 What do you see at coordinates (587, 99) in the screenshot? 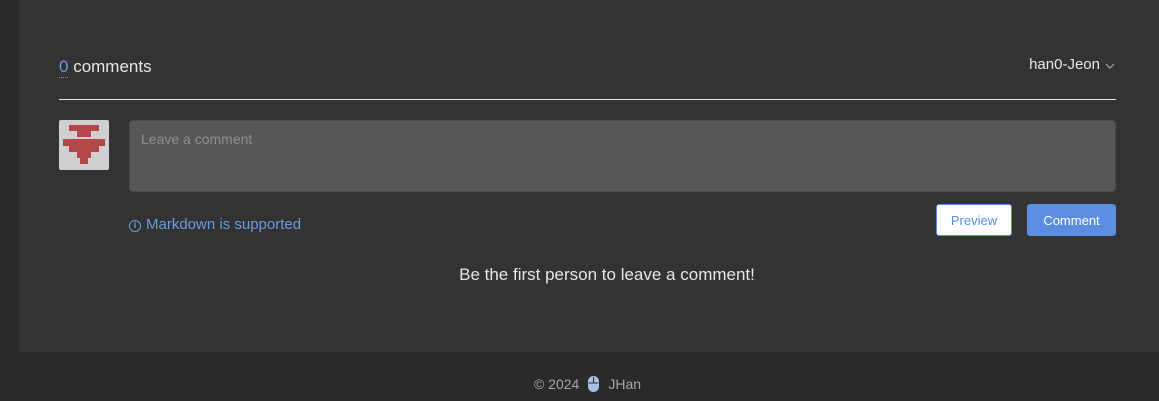
I see `header-divider` at bounding box center [587, 99].